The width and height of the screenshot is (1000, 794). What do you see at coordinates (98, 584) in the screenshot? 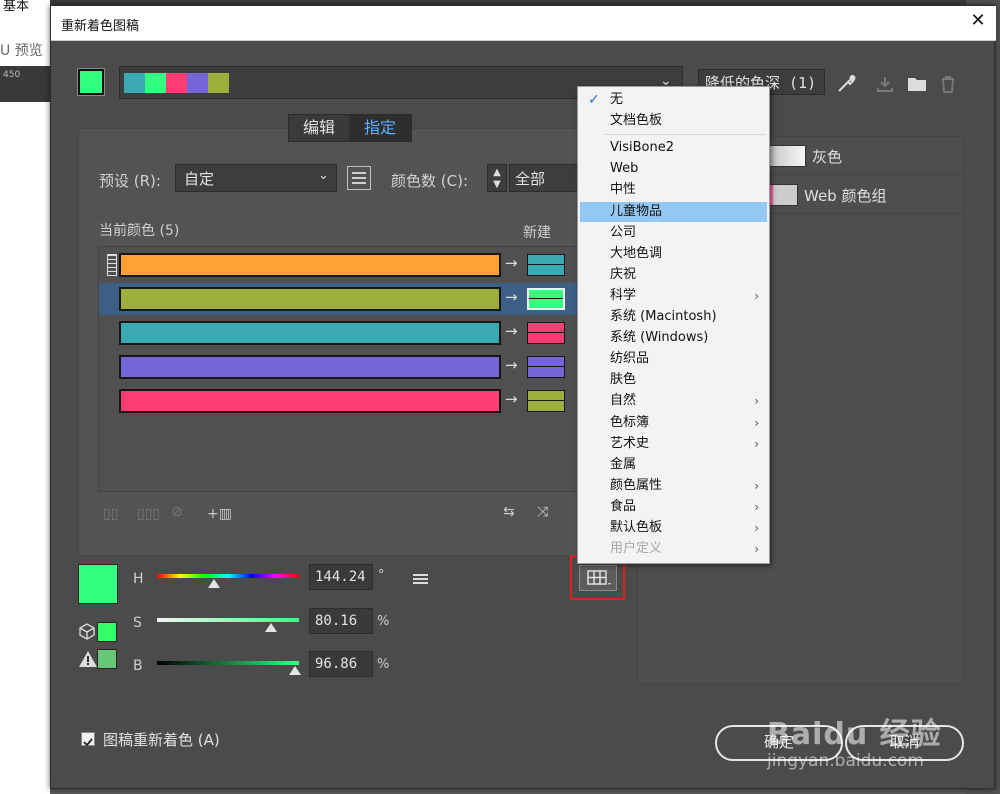
I see `active-color-large` at bounding box center [98, 584].